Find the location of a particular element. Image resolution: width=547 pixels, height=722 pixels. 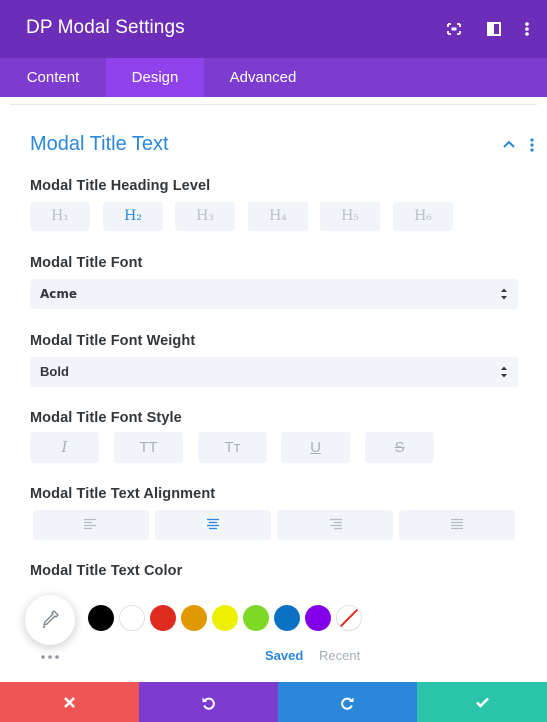

italic-button: I is located at coordinates (64, 447).